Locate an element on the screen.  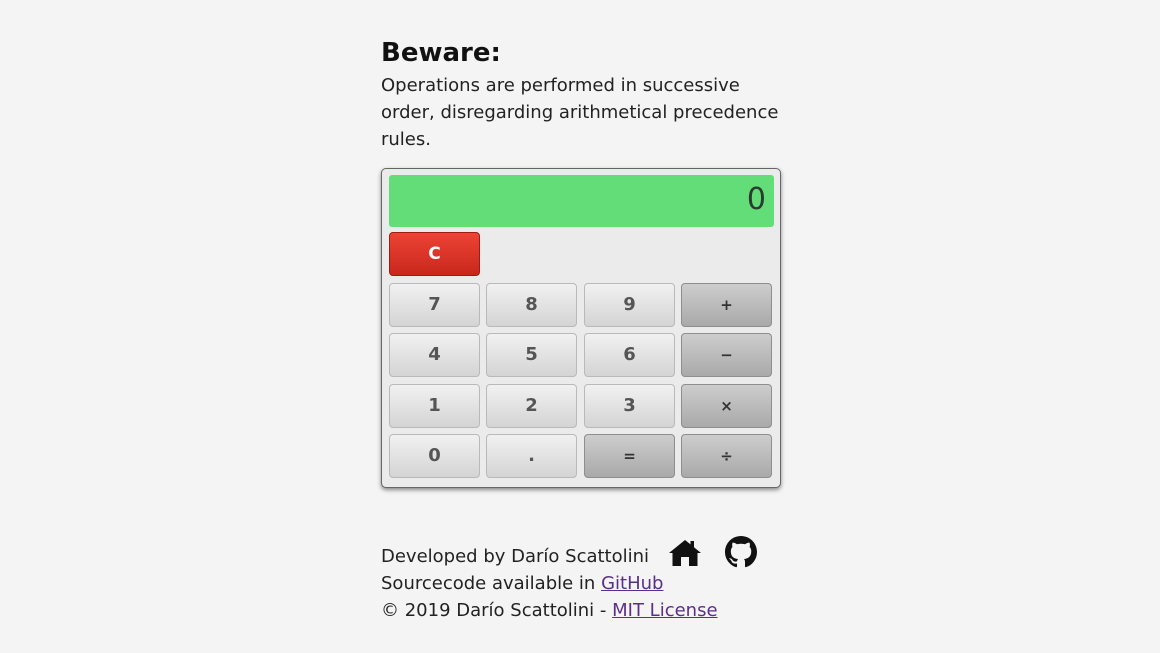
equals-button: = is located at coordinates (629, 456).